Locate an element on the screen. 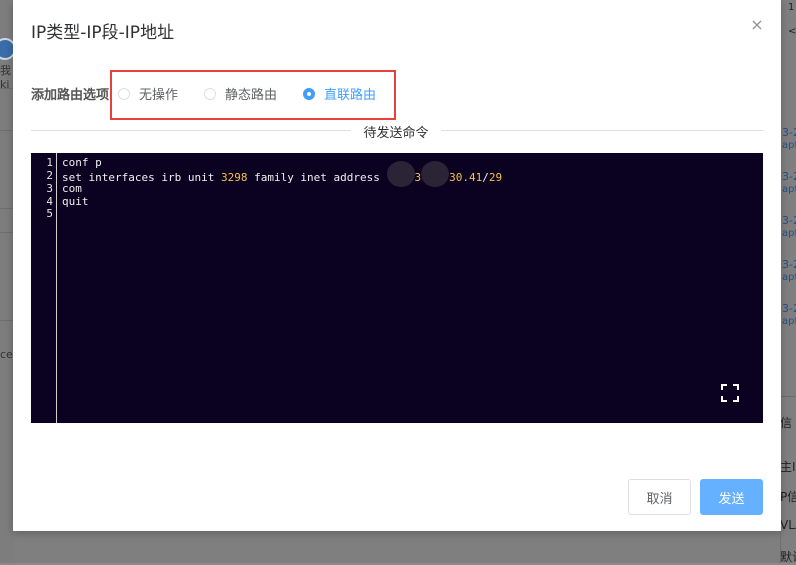 This screenshot has width=796, height=565. code-line-4: quit is located at coordinates (75, 201).